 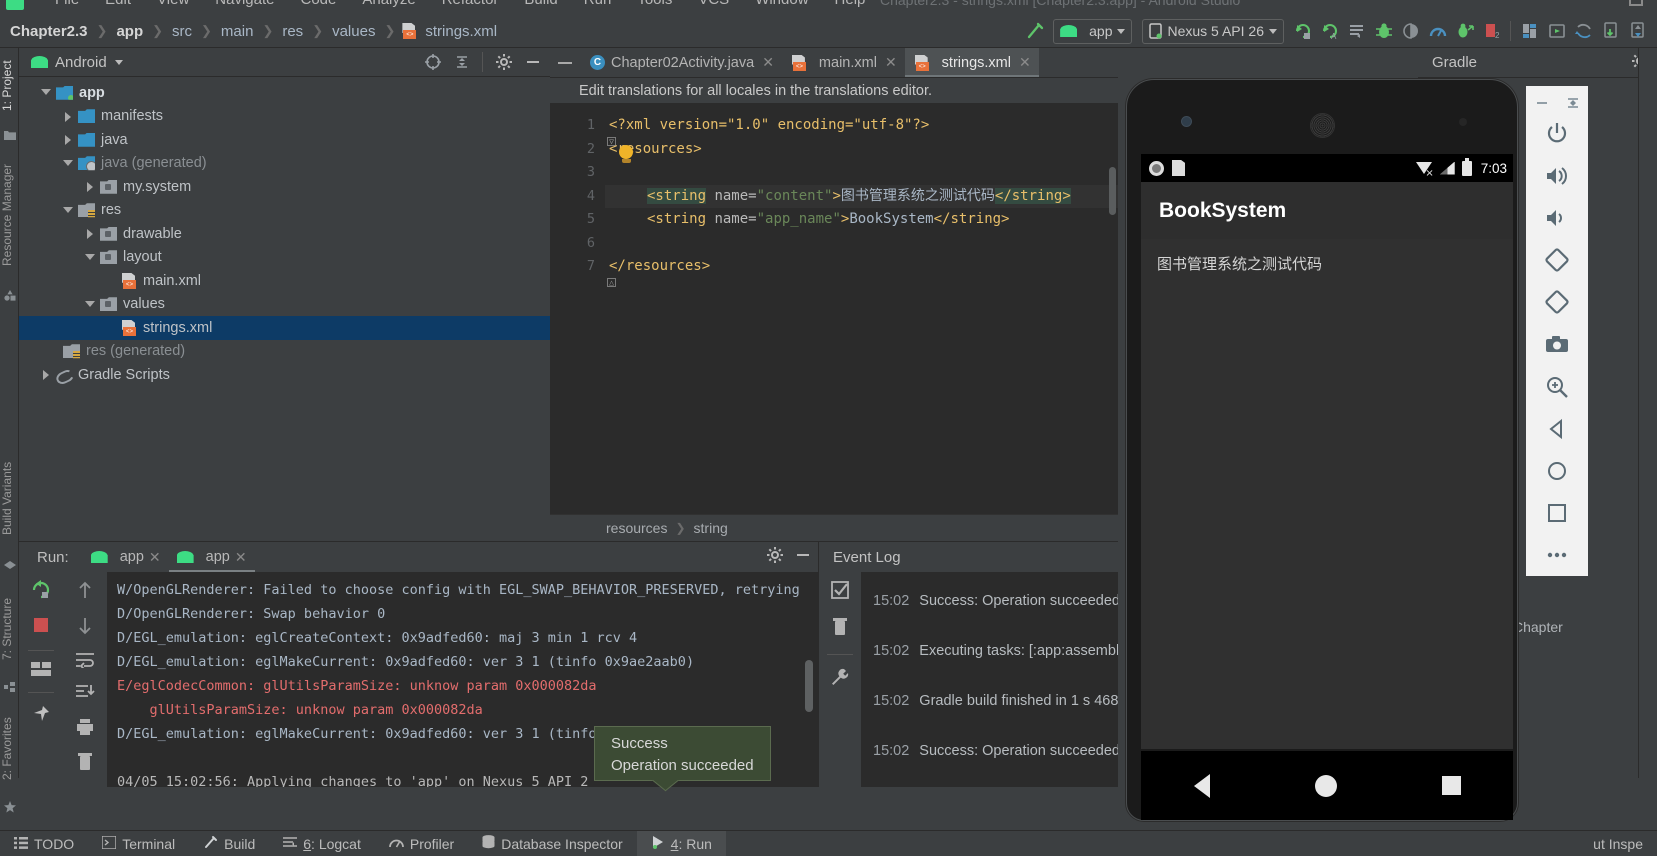 I want to click on menu-item-vcs: VCS, so click(x=713, y=4).